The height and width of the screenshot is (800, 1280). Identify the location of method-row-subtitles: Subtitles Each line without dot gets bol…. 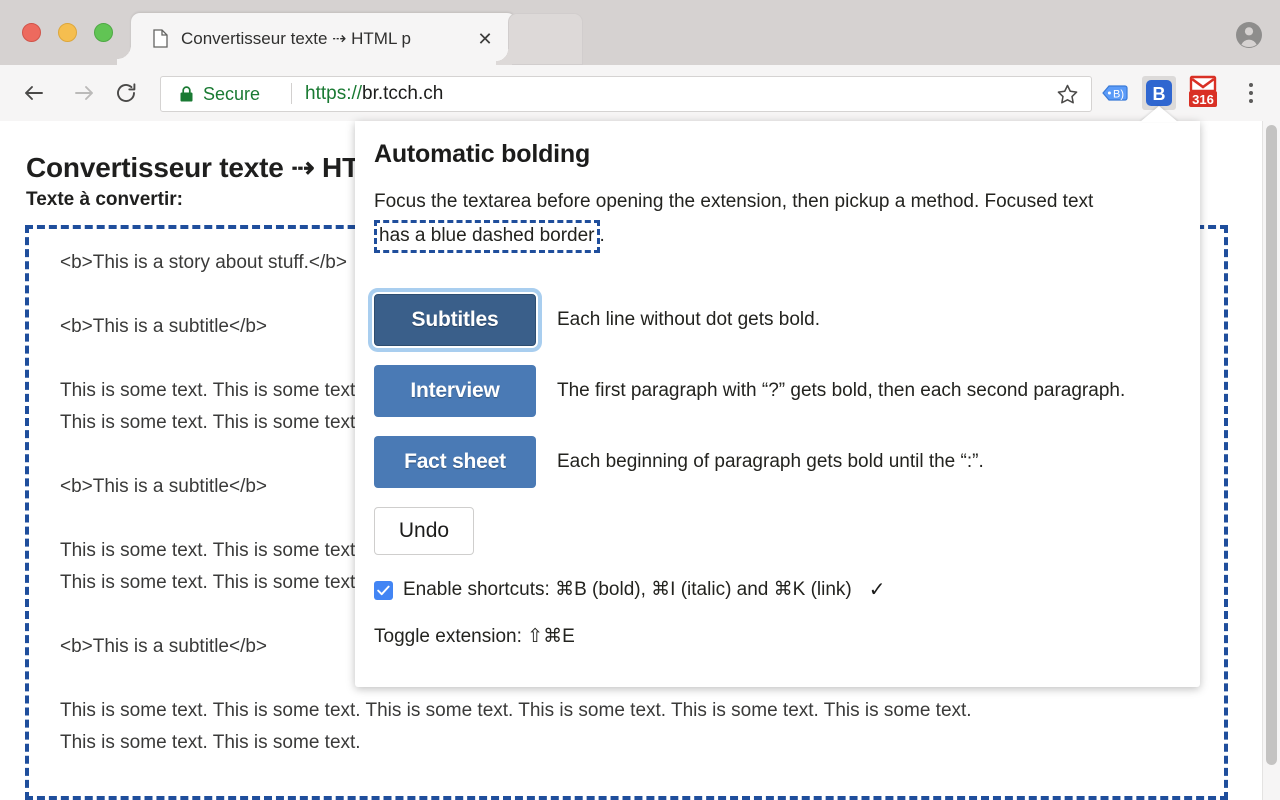
(779, 320).